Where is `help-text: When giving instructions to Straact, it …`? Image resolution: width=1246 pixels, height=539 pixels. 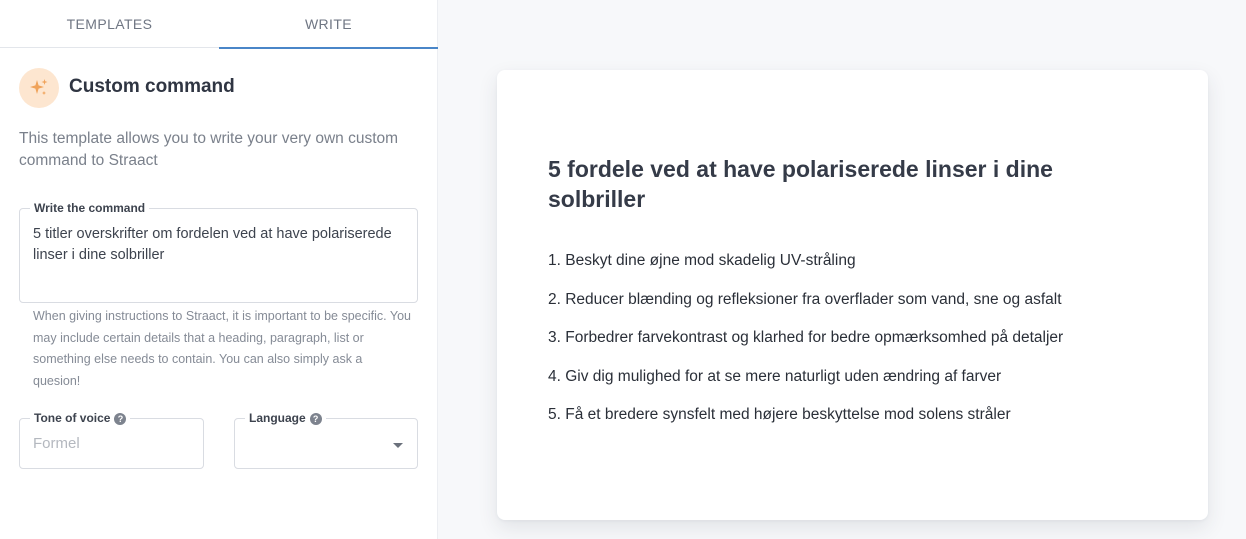 help-text: When giving instructions to Straact, it … is located at coordinates (222, 348).